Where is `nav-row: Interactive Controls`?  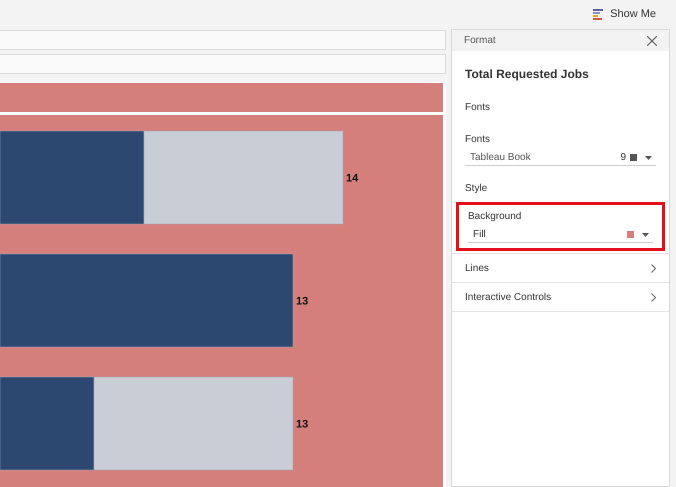
nav-row: Interactive Controls is located at coordinates (560, 297).